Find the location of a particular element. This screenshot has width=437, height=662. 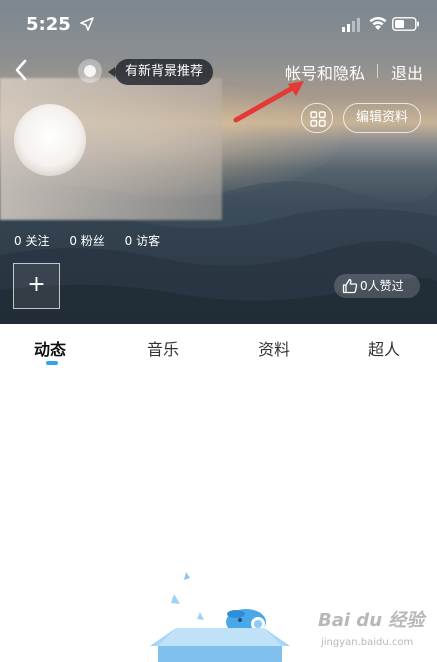

stat-visitors-count: 0 is located at coordinates (128, 241).